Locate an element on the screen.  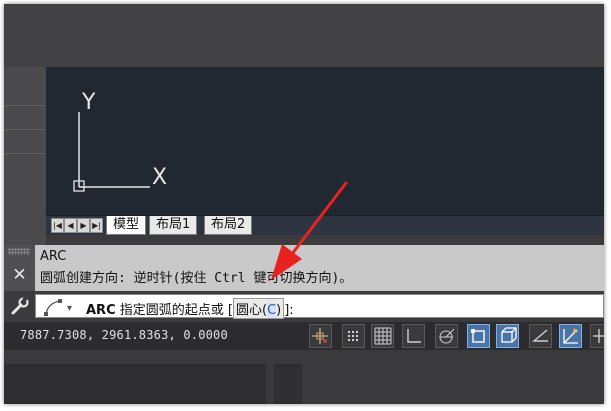
object-snap-button is located at coordinates (478, 336).